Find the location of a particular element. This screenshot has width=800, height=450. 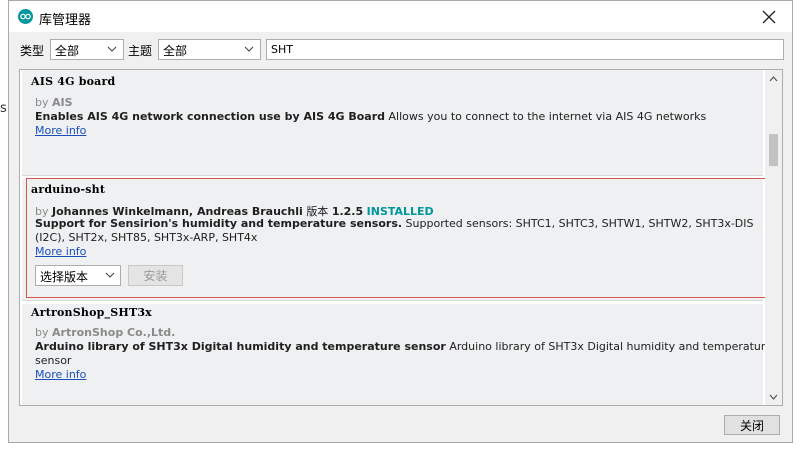

library-detail-continued: (I2C), SHT2x, SHT85, SHT3x-ARP, SHT4x is located at coordinates (146, 237).